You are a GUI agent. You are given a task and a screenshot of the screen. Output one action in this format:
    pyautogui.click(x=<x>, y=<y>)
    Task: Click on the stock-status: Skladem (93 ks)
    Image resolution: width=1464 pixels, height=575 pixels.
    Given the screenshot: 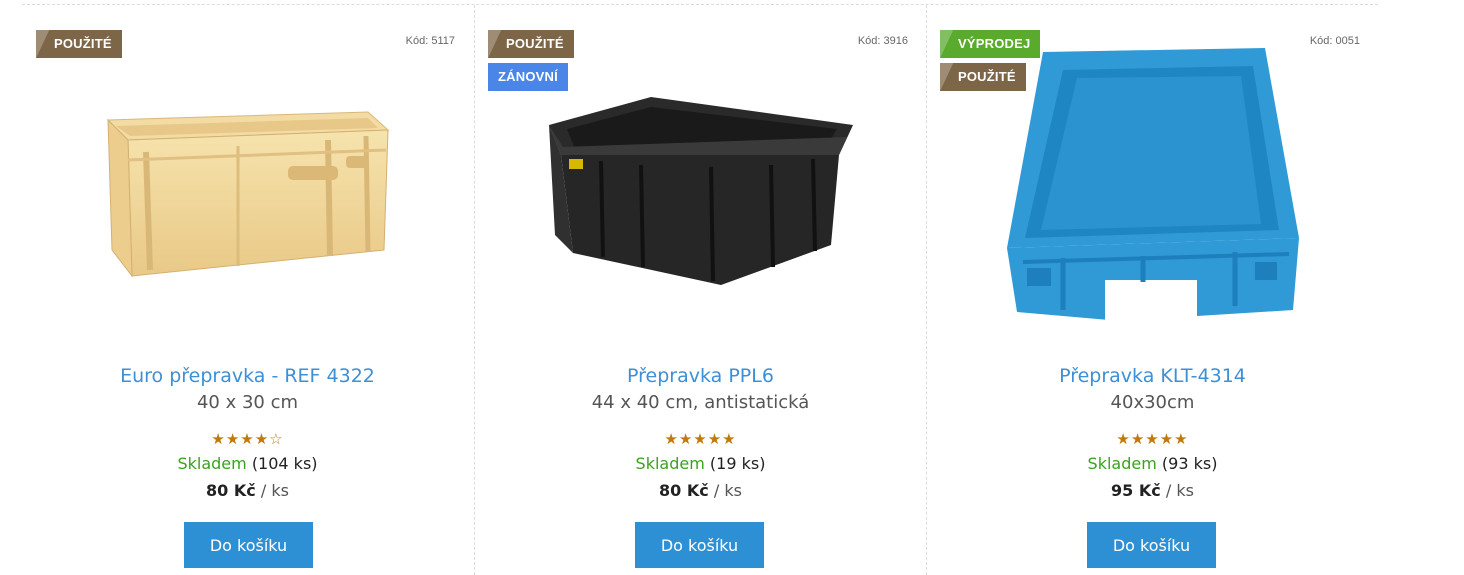 What is the action you would take?
    pyautogui.click(x=1152, y=463)
    